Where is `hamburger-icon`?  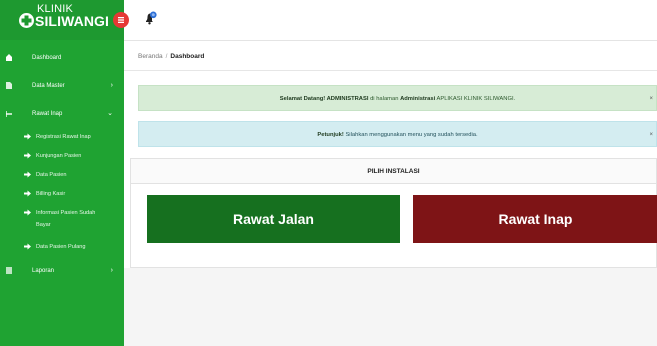
hamburger-icon is located at coordinates (121, 20).